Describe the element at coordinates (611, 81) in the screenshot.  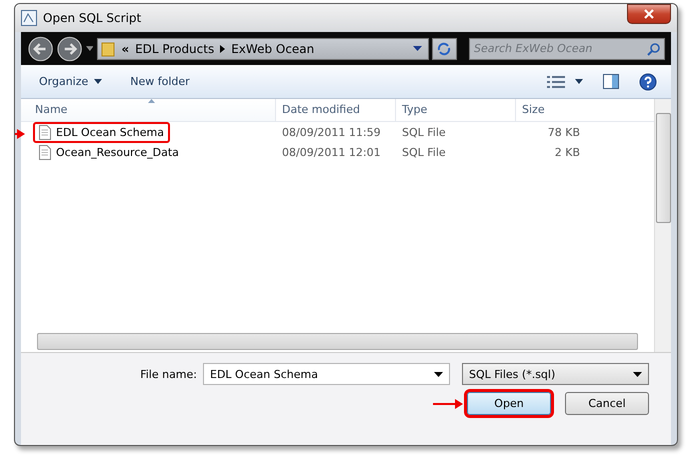
I see `preview-pane-icon` at that location.